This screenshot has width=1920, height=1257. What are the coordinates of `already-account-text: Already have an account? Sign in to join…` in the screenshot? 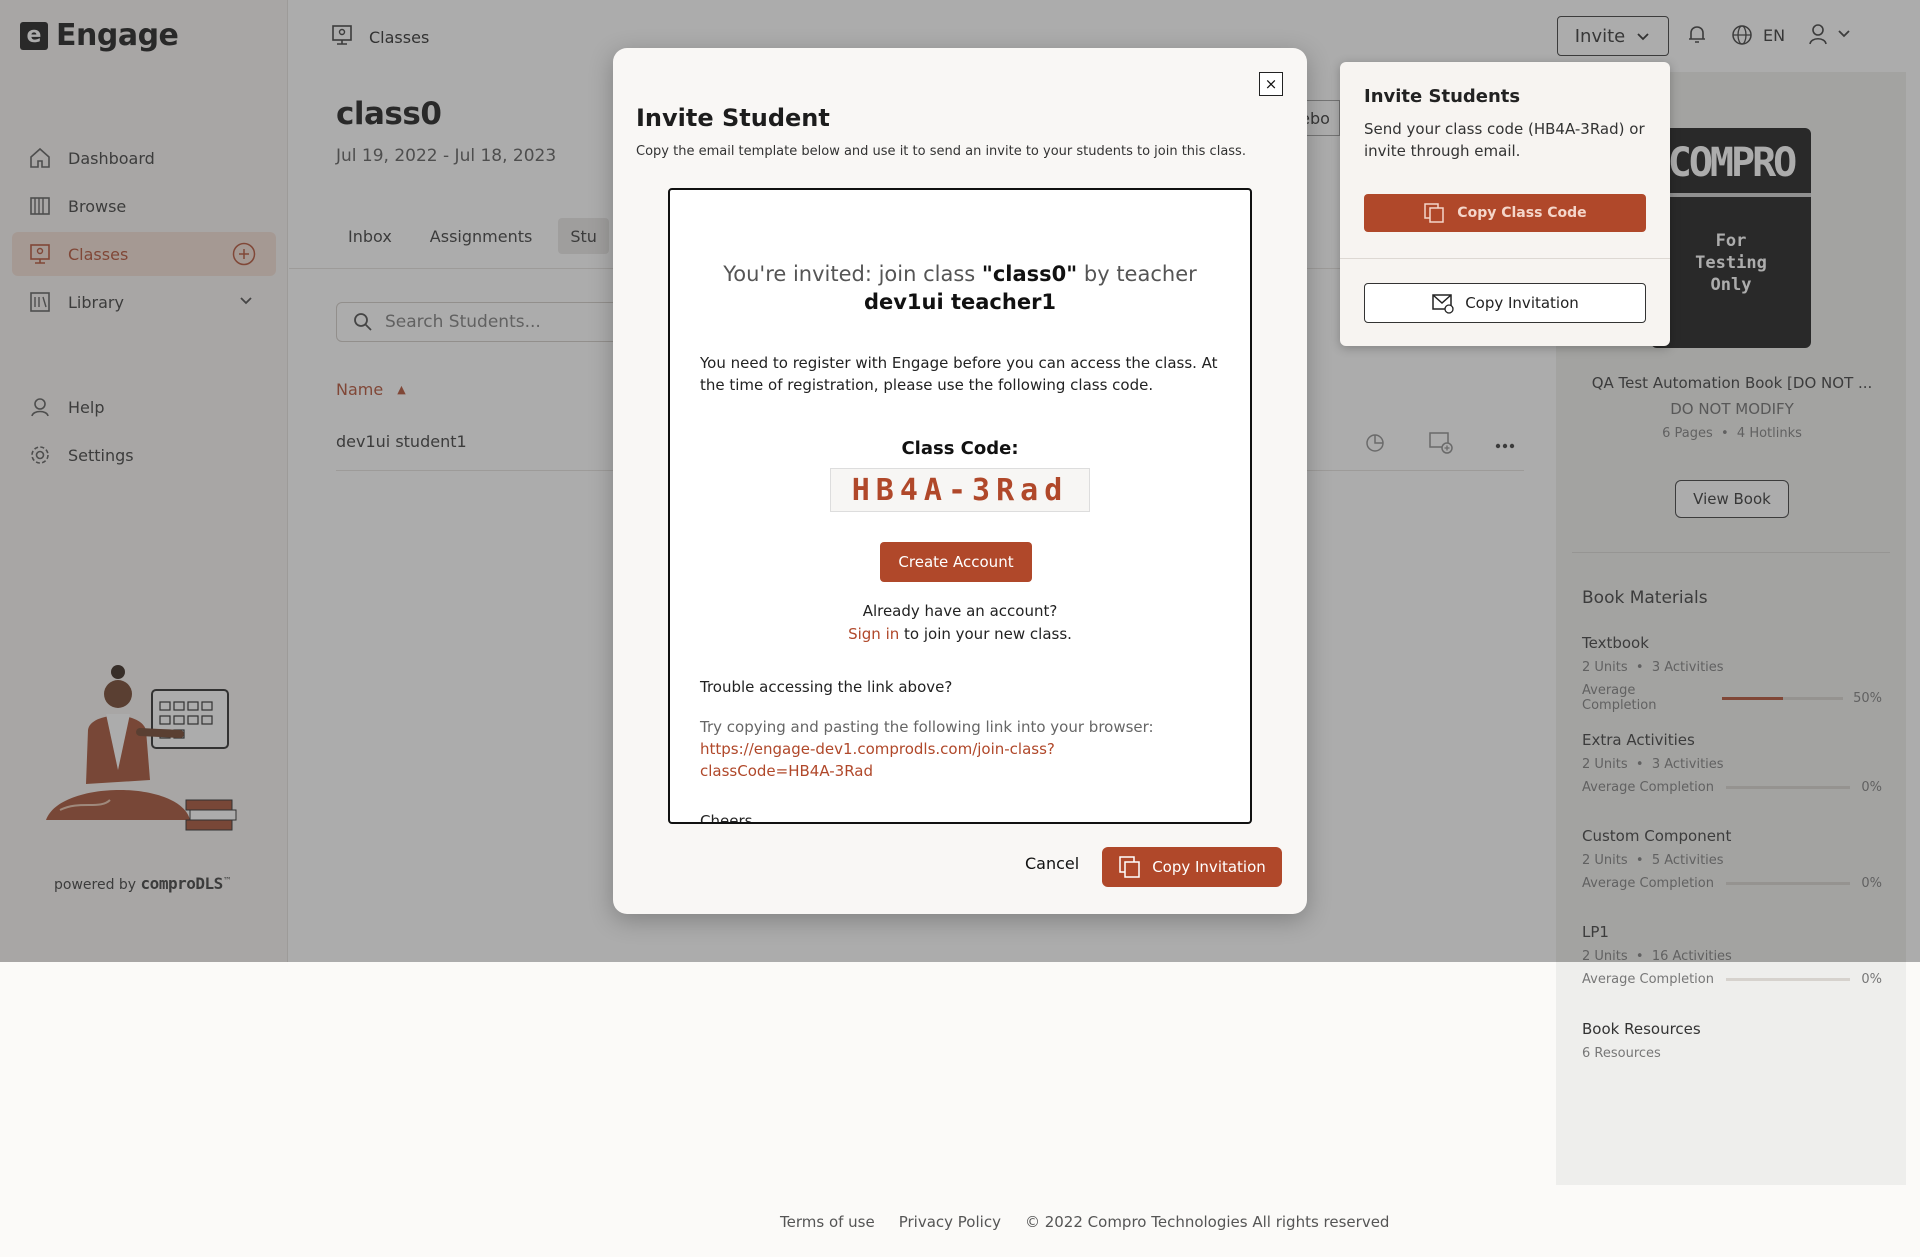 It's located at (960, 622).